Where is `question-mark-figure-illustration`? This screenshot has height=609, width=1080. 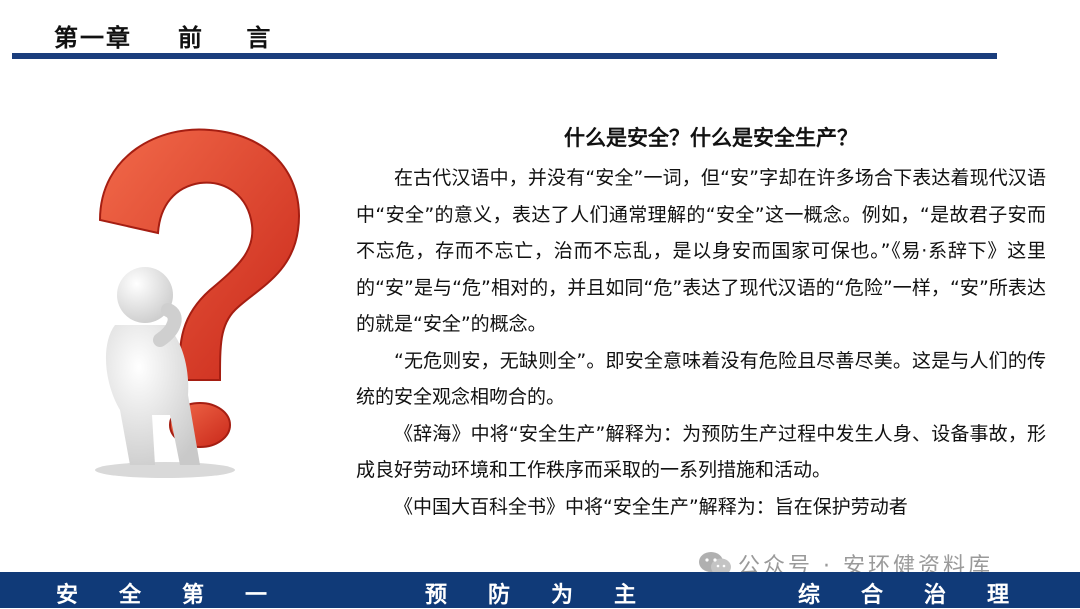 question-mark-figure-illustration is located at coordinates (197, 303).